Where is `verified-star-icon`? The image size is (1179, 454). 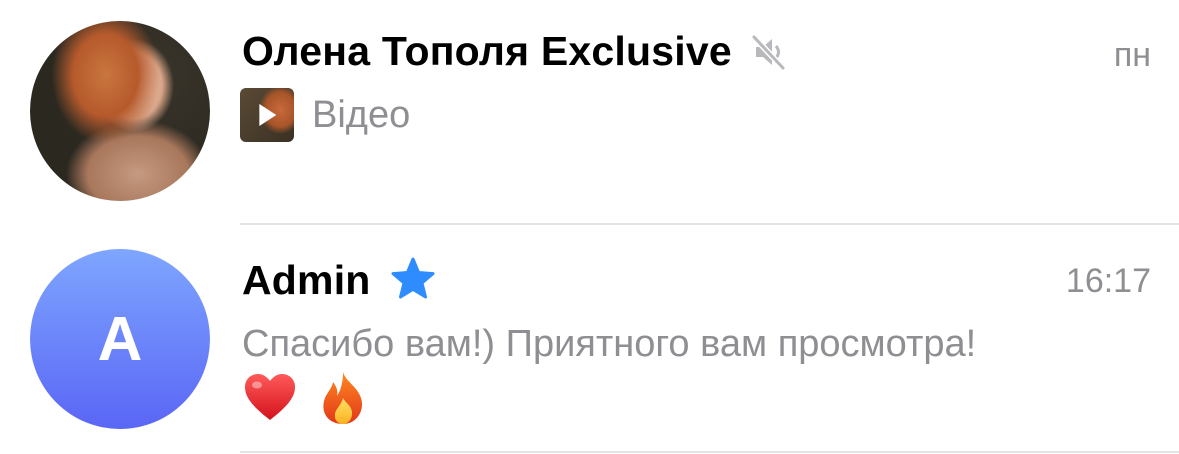 verified-star-icon is located at coordinates (413, 278).